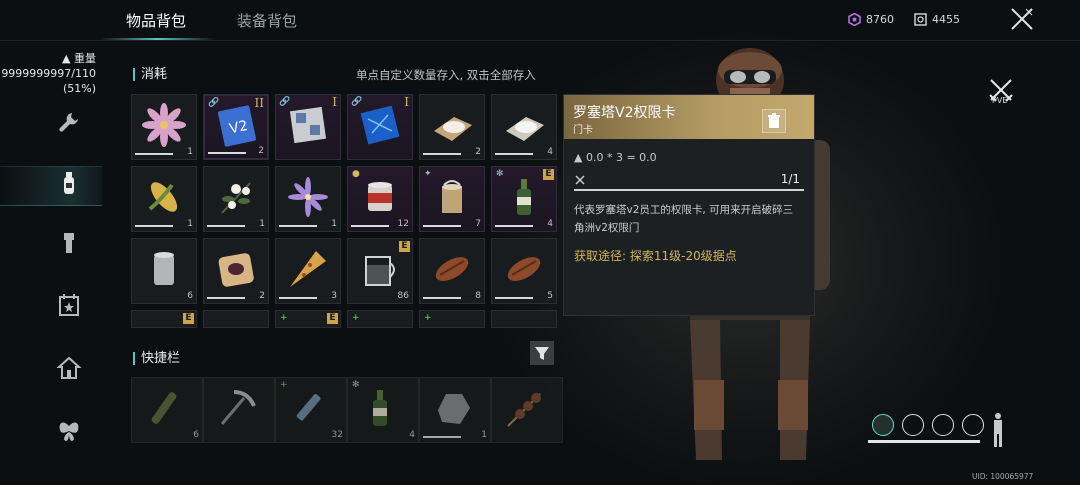 The width and height of the screenshot is (1080, 485). Describe the element at coordinates (1022, 19) in the screenshot. I see `close-icon` at that location.